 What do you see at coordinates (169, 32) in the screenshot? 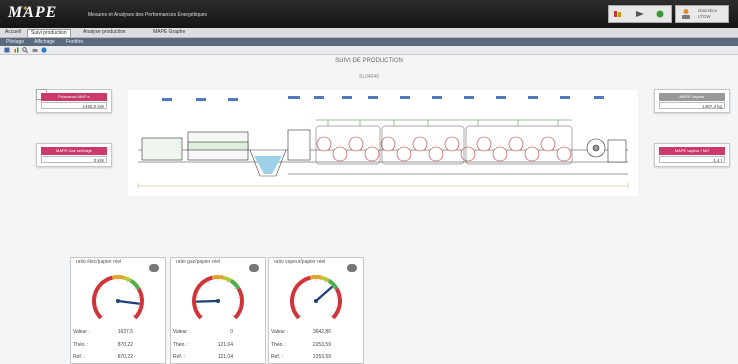
I see `tab-mape-graphe: MAPE Graphe` at bounding box center [169, 32].